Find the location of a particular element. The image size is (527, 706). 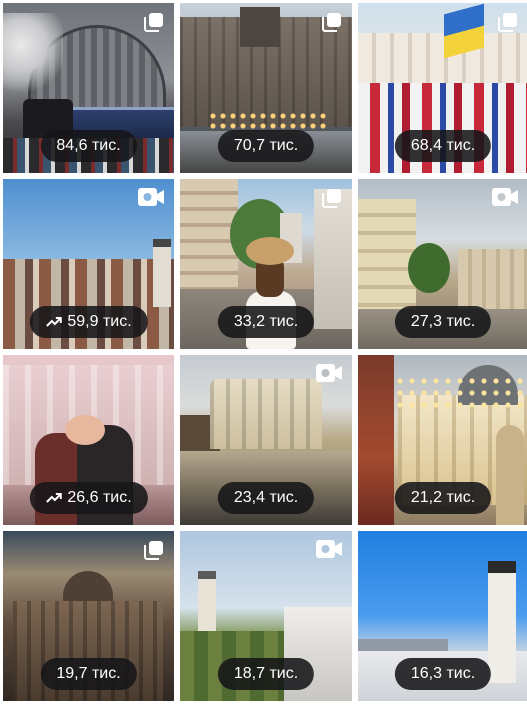

view-count-pill: 84,6 тис. is located at coordinates (88, 146).